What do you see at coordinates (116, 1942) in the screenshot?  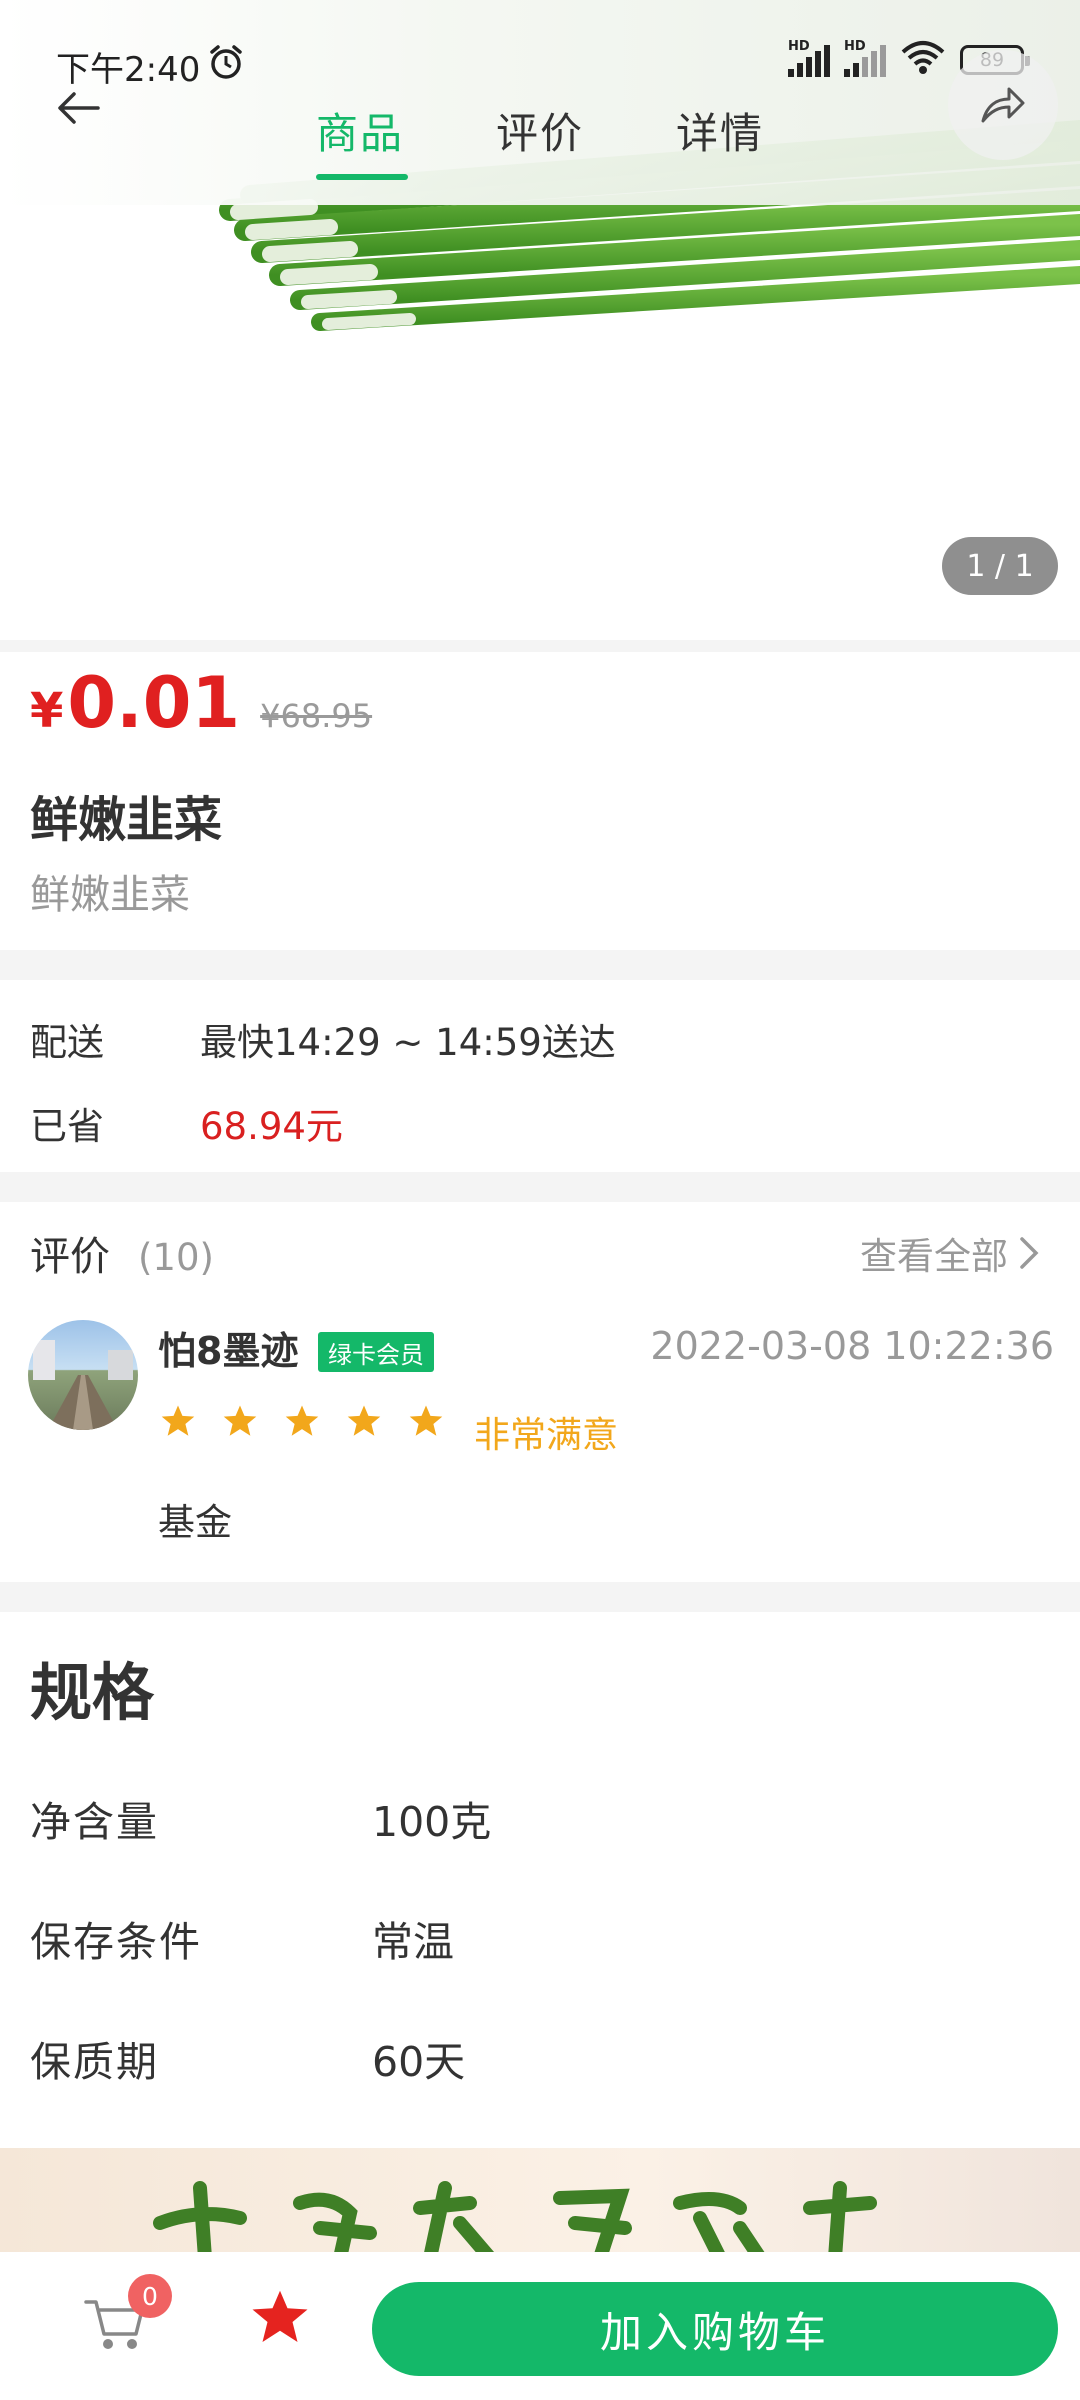 I see `spec-key: 保存条件` at bounding box center [116, 1942].